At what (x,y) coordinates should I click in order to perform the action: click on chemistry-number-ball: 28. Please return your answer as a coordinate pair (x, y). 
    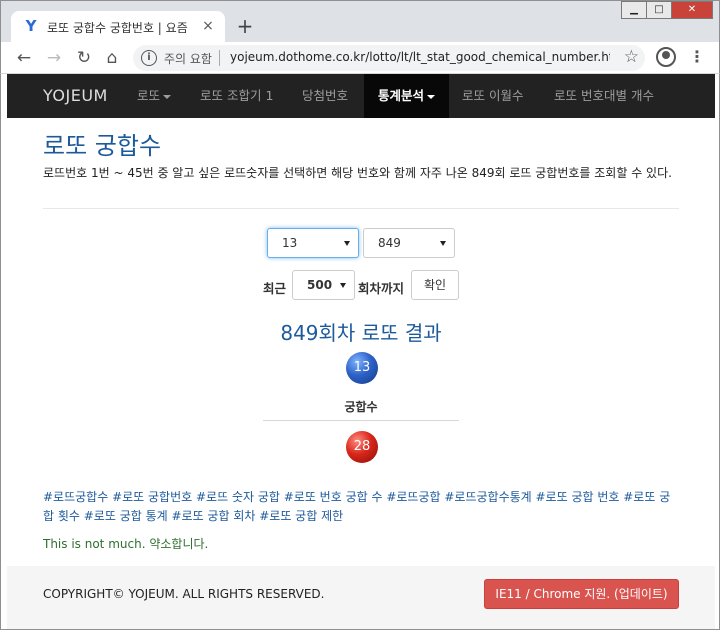
    Looking at the image, I should click on (362, 447).